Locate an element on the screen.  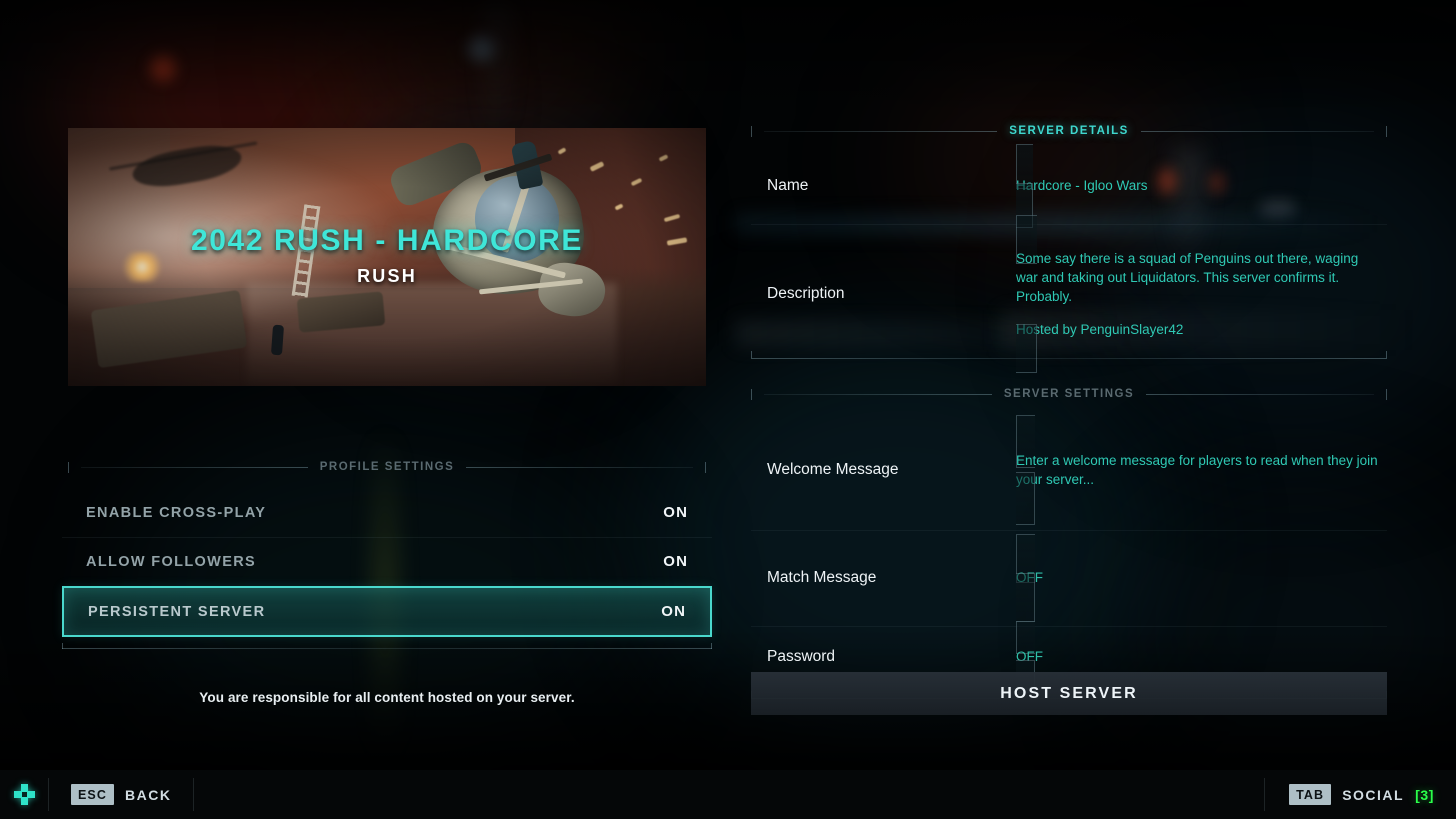
host-server-button-label: HOST SERVER is located at coordinates (1069, 693).